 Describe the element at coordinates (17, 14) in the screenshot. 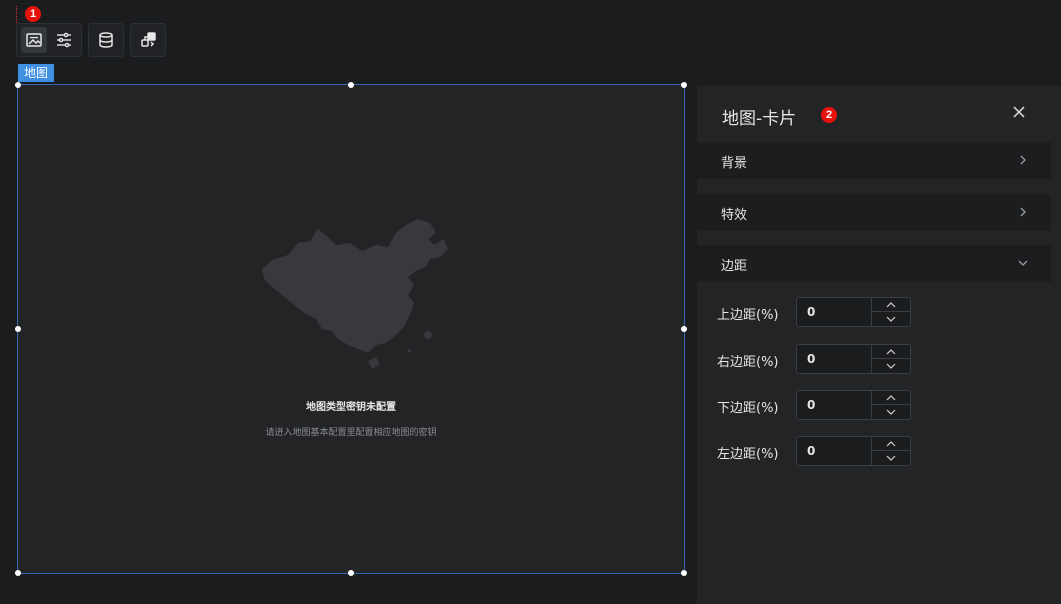

I see `selection-guide` at that location.